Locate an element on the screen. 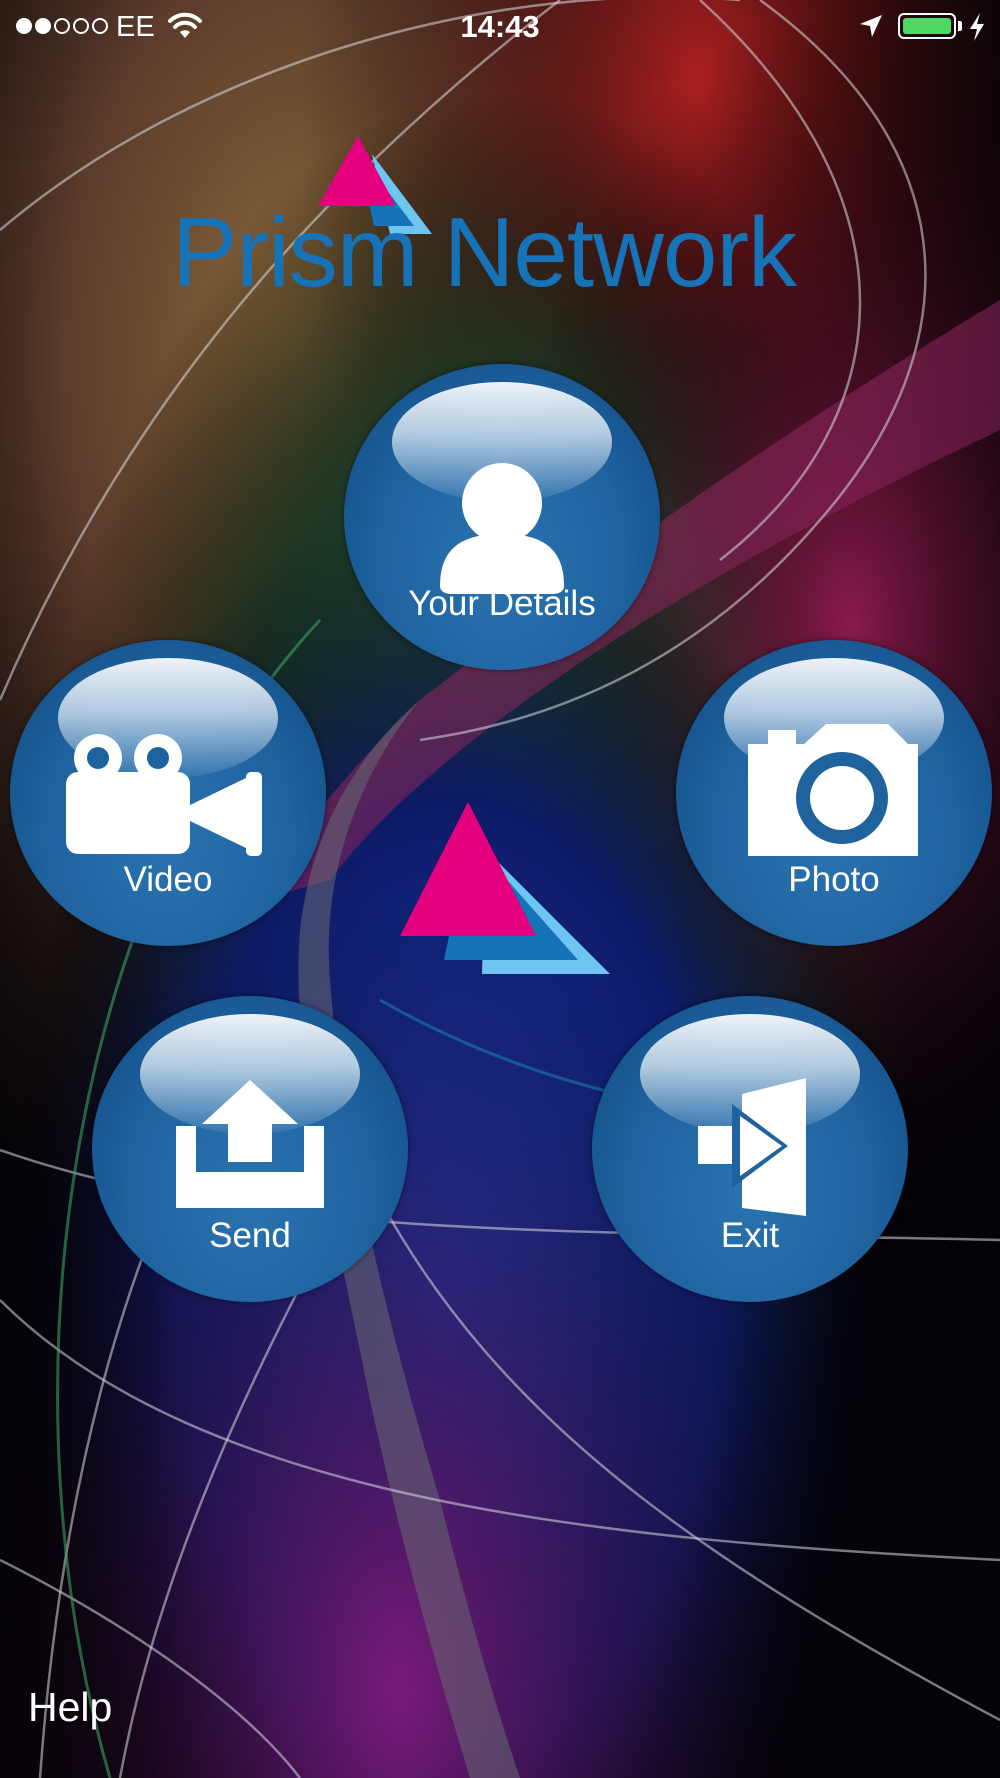  photo-label: Photo is located at coordinates (834, 879).